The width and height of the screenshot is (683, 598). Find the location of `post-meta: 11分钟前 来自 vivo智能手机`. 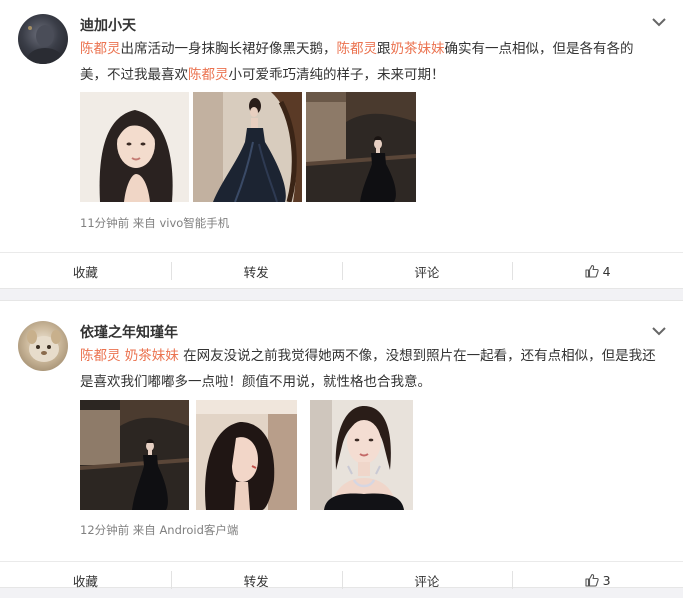

post-meta: 11分钟前 来自 vivo智能手机 is located at coordinates (155, 223).